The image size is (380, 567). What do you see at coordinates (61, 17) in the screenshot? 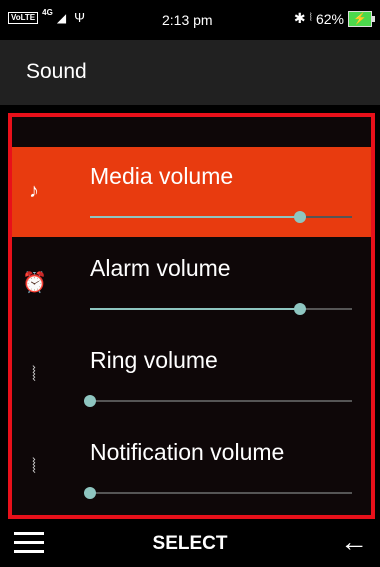
I see `signal-icon: ◢` at bounding box center [61, 17].